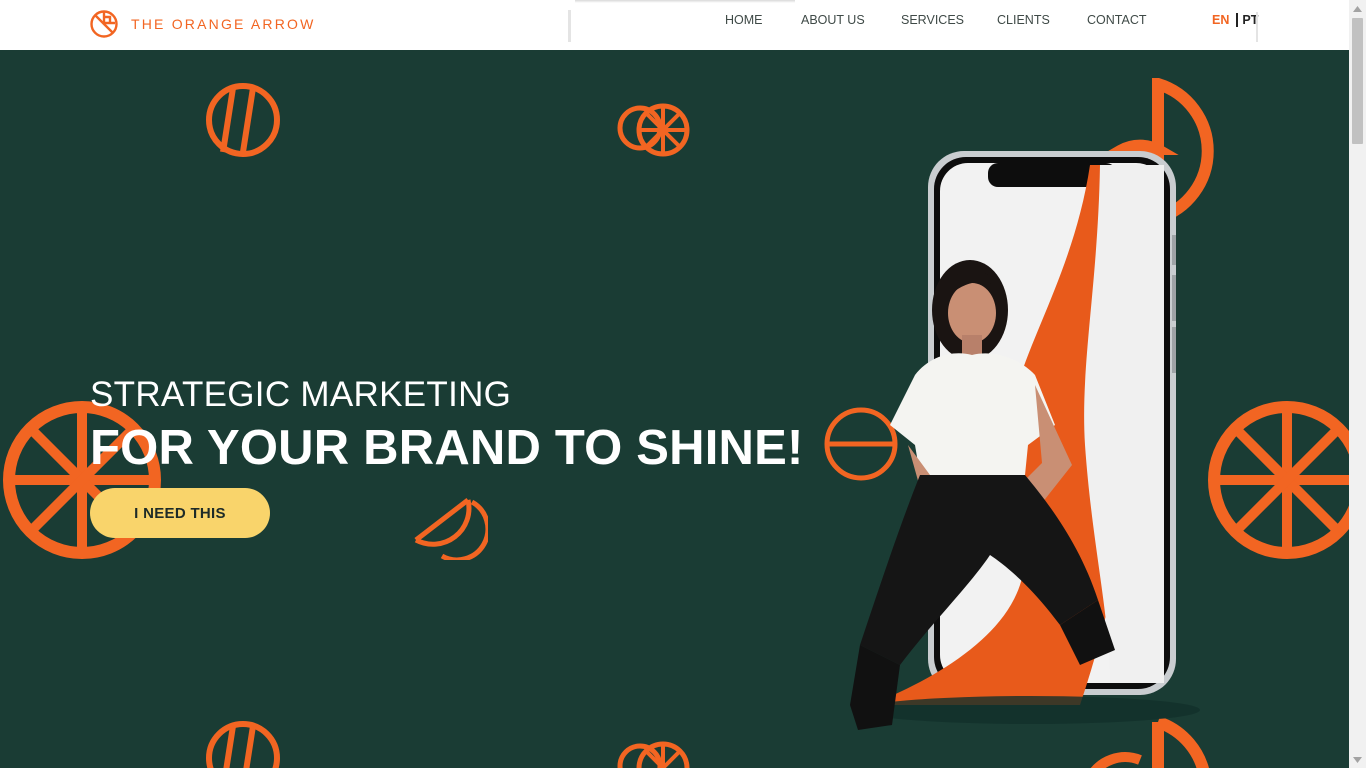 The image size is (1366, 768). Describe the element at coordinates (243, 120) in the screenshot. I see `slashed-circle-icon` at that location.